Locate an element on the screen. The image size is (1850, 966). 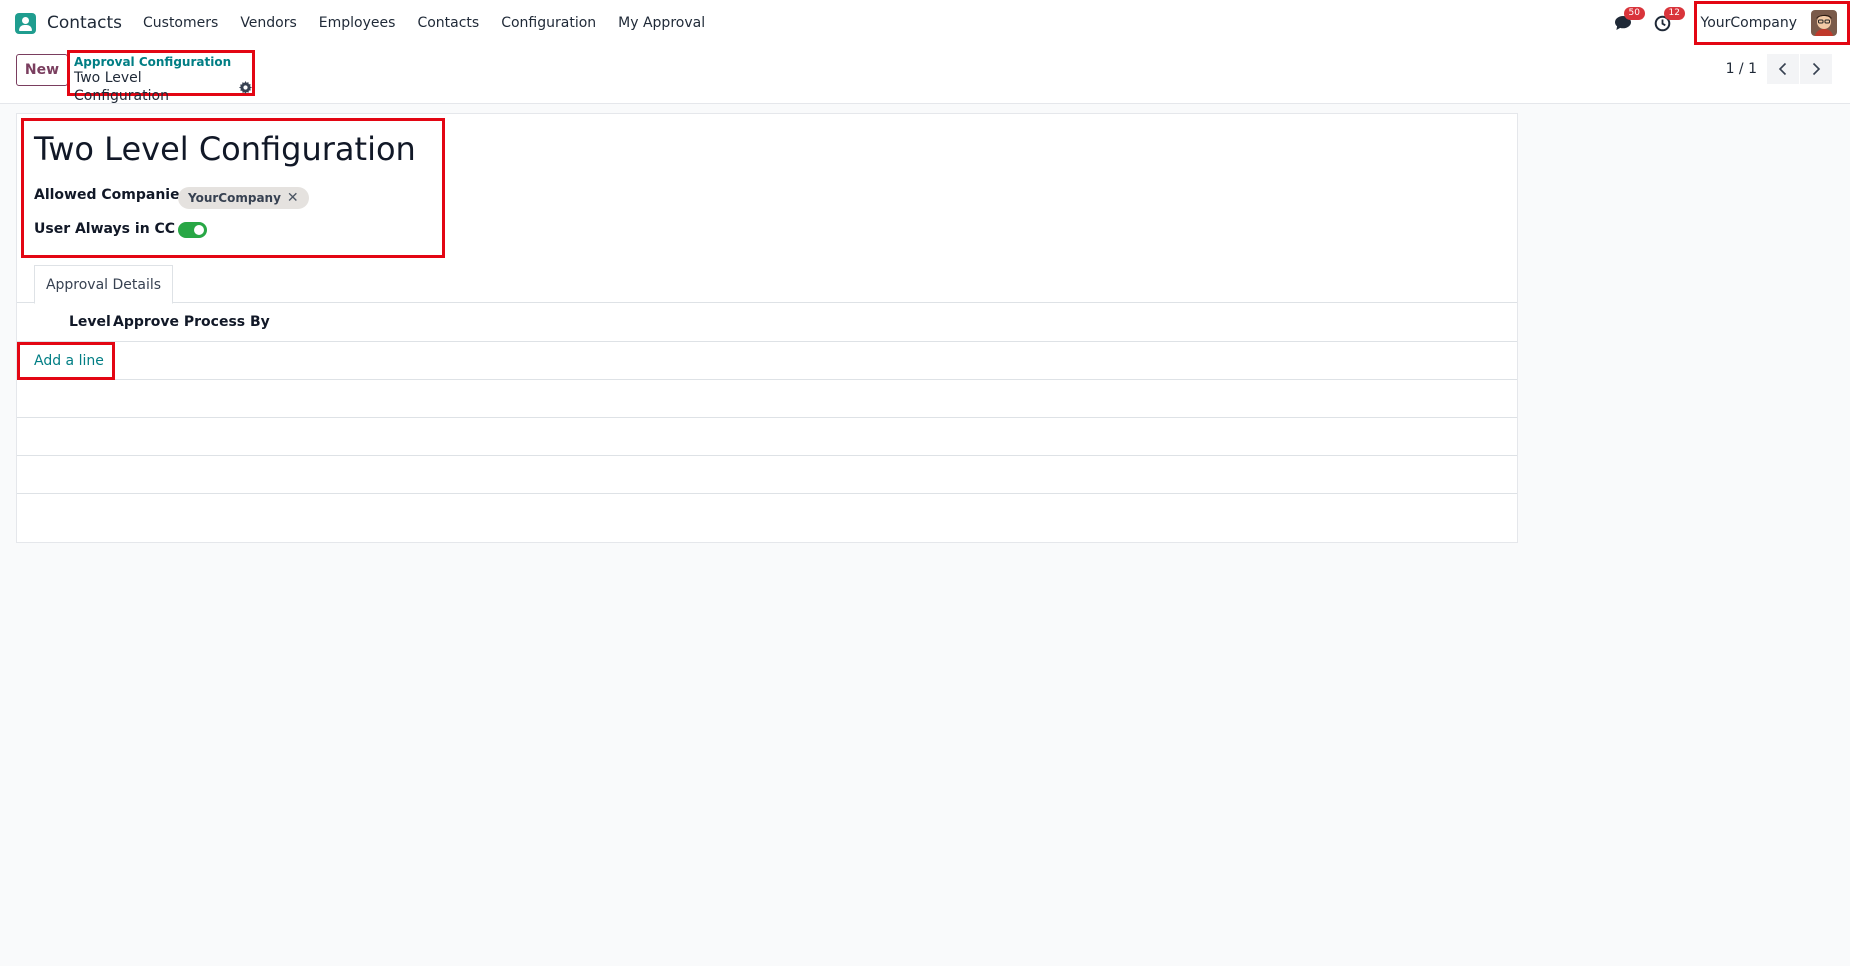
add-line-container: Add a line is located at coordinates (66, 361).